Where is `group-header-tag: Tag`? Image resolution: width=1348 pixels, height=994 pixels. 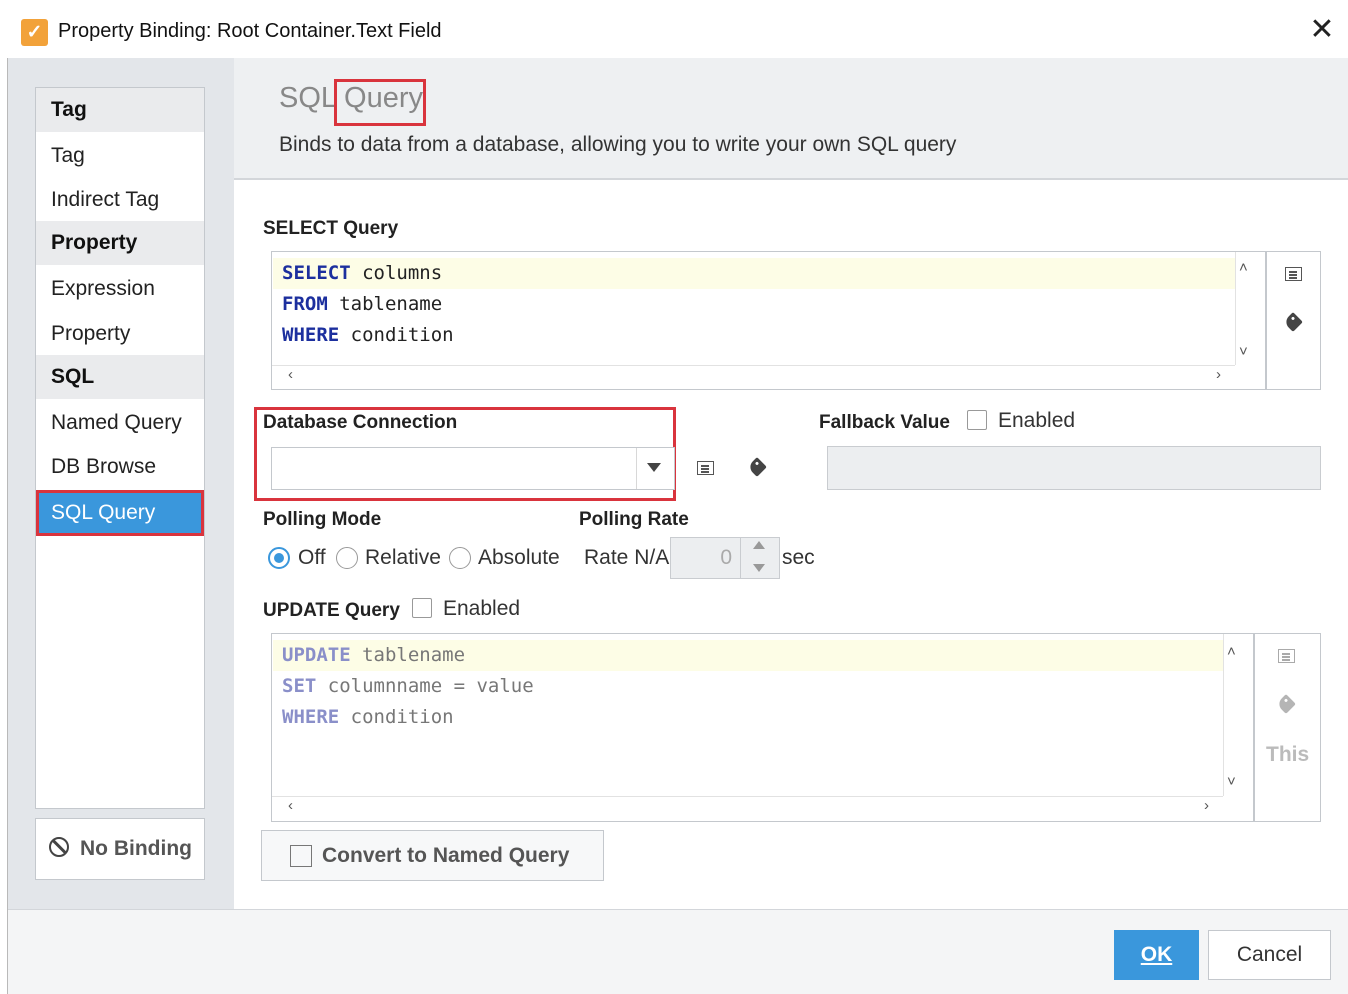
group-header-tag: Tag is located at coordinates (120, 110).